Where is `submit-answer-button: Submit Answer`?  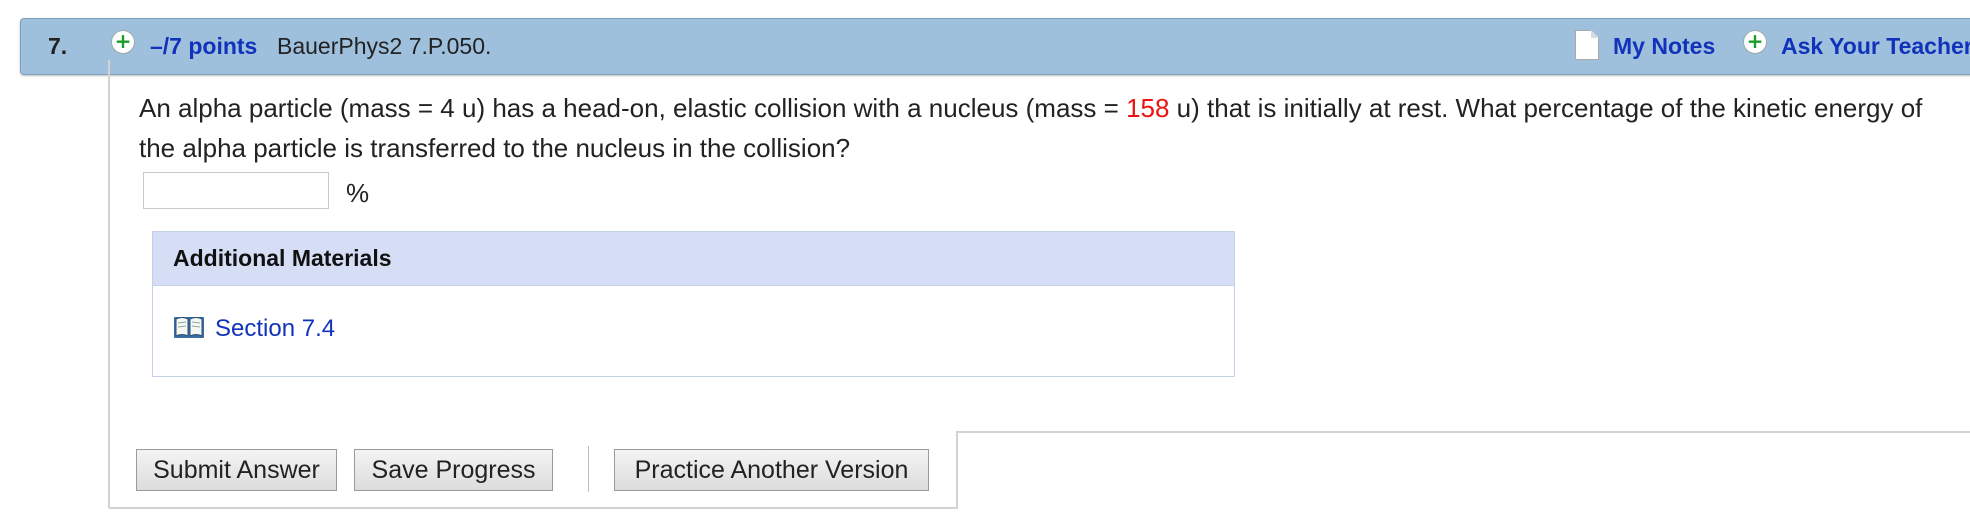
submit-answer-button: Submit Answer is located at coordinates (236, 470).